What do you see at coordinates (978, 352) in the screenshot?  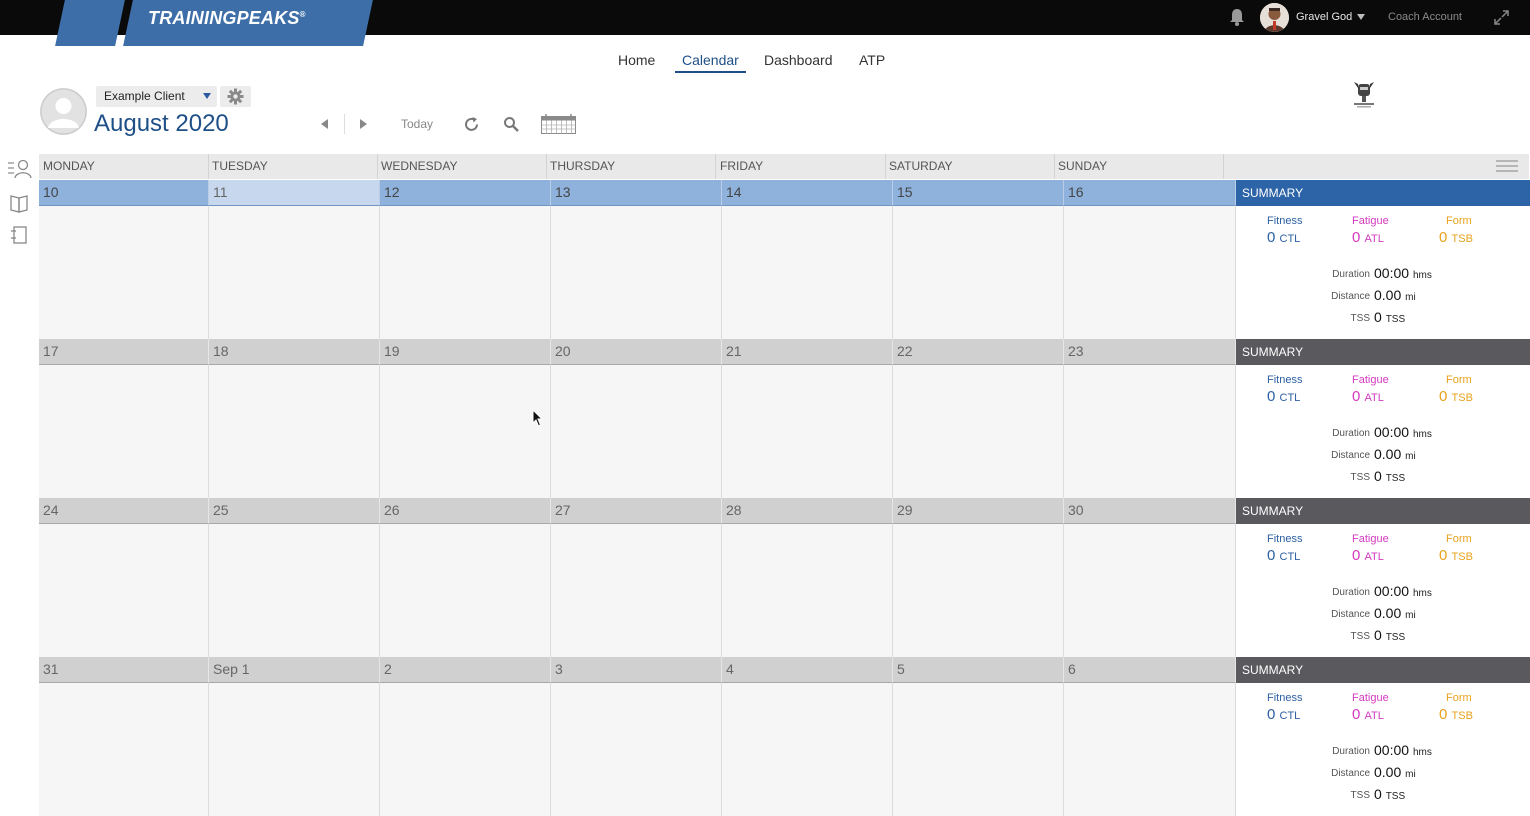 I see `day-number: 22` at bounding box center [978, 352].